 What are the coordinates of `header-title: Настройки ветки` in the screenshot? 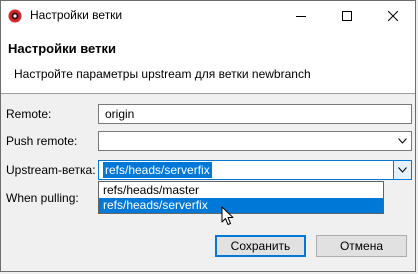 It's located at (62, 48).